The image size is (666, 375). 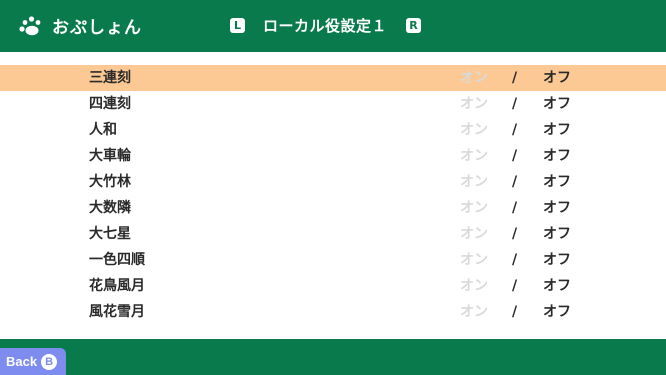 What do you see at coordinates (22, 361) in the screenshot?
I see `back-label: Back` at bounding box center [22, 361].